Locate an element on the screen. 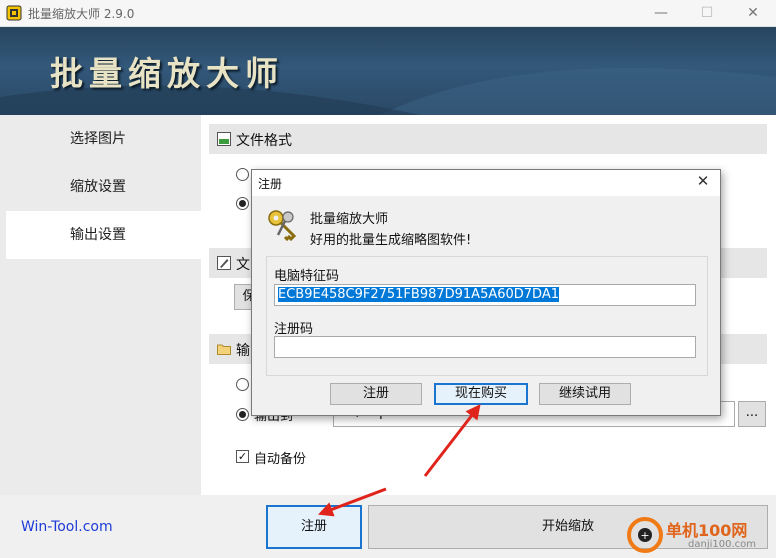  keys-icon is located at coordinates (282, 226).